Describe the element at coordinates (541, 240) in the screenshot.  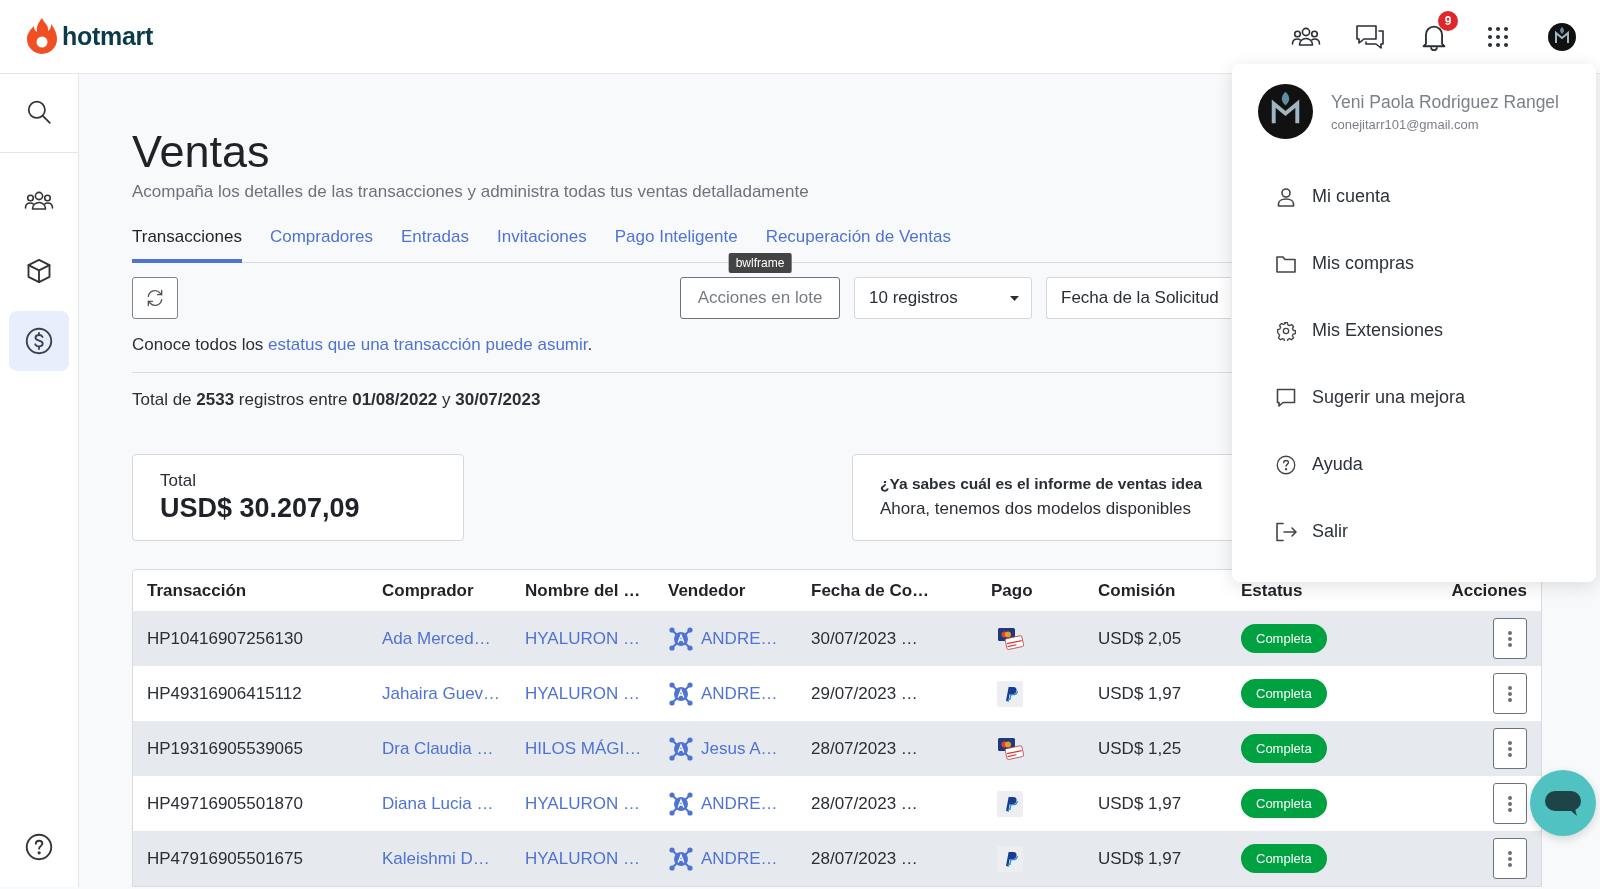
I see `tab: Invitaciones` at that location.